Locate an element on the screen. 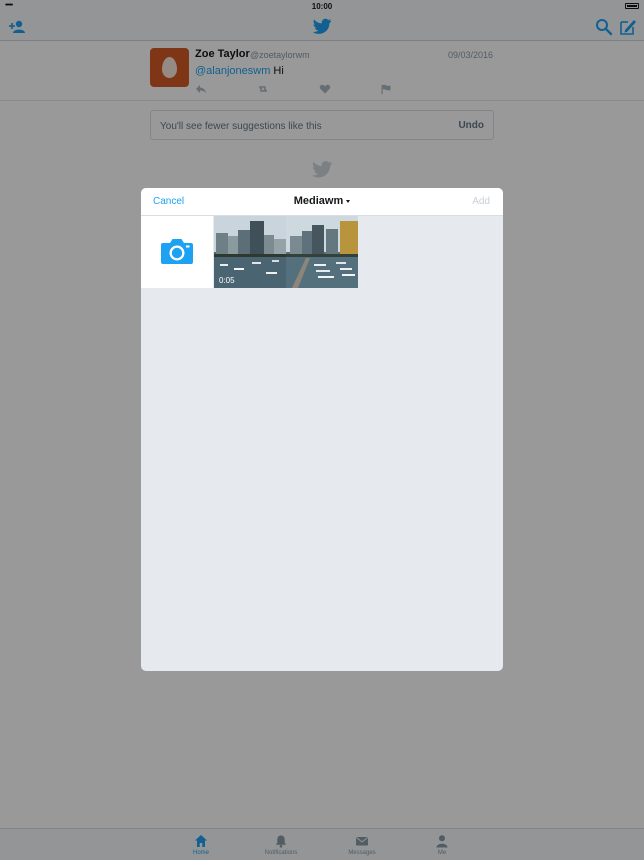 This screenshot has width=644, height=860. marina-photo-thumbnail-image is located at coordinates (322, 252).